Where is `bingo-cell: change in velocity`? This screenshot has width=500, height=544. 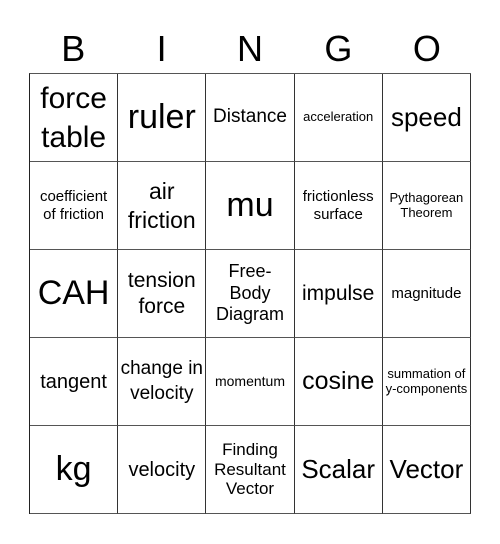
bingo-cell: change in velocity is located at coordinates (162, 382).